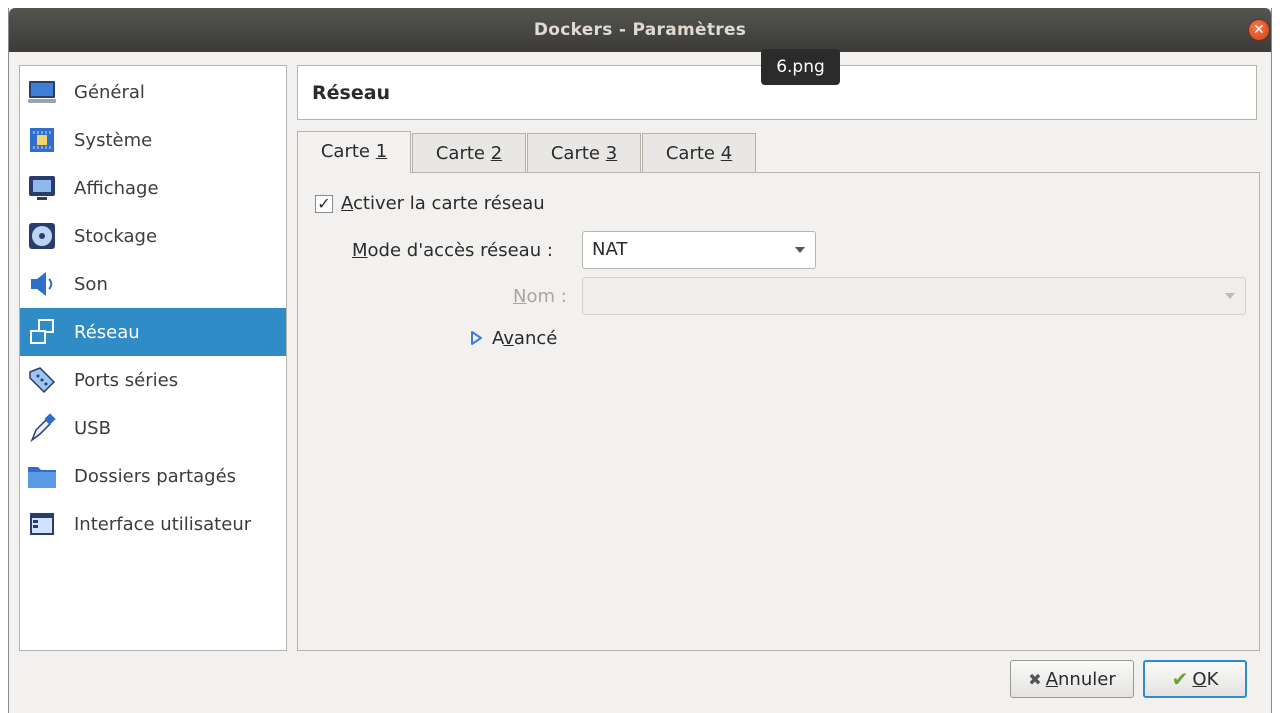 Image resolution: width=1280 pixels, height=713 pixels. I want to click on sidebar-item-shared-folders: Dossiers partagés, so click(153, 476).